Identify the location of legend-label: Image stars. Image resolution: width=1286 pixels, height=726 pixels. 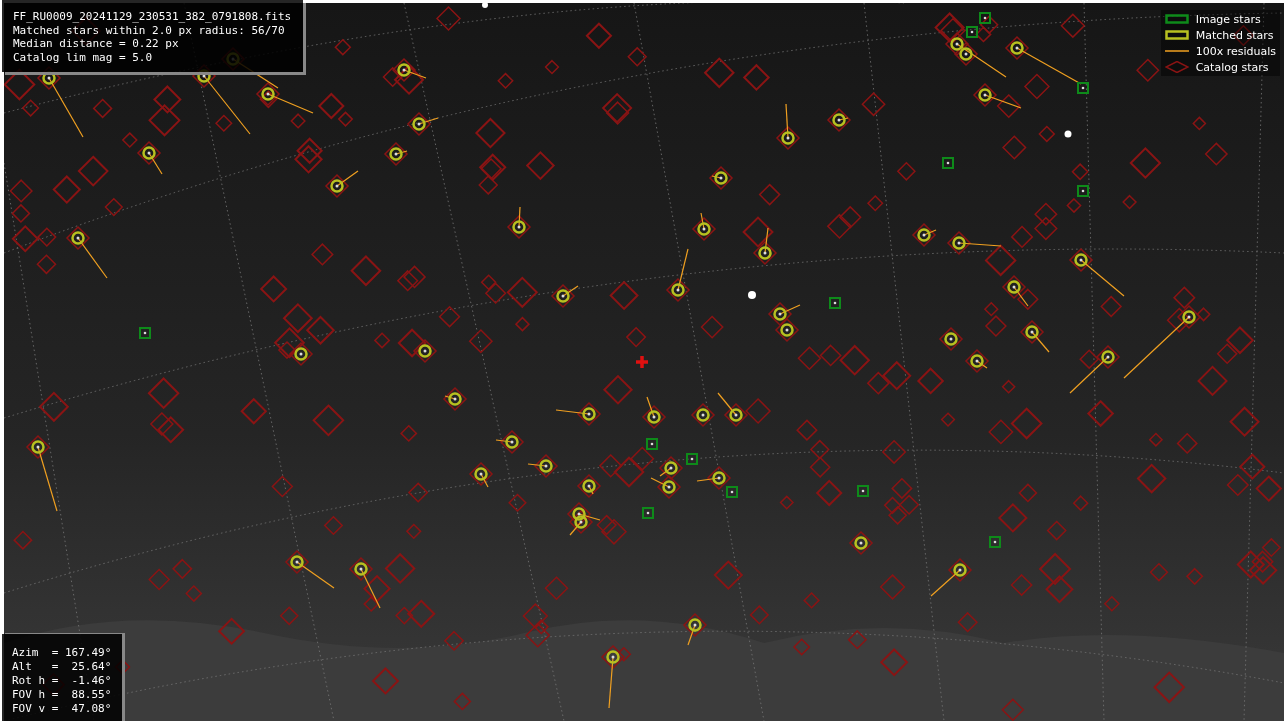
(1228, 19).